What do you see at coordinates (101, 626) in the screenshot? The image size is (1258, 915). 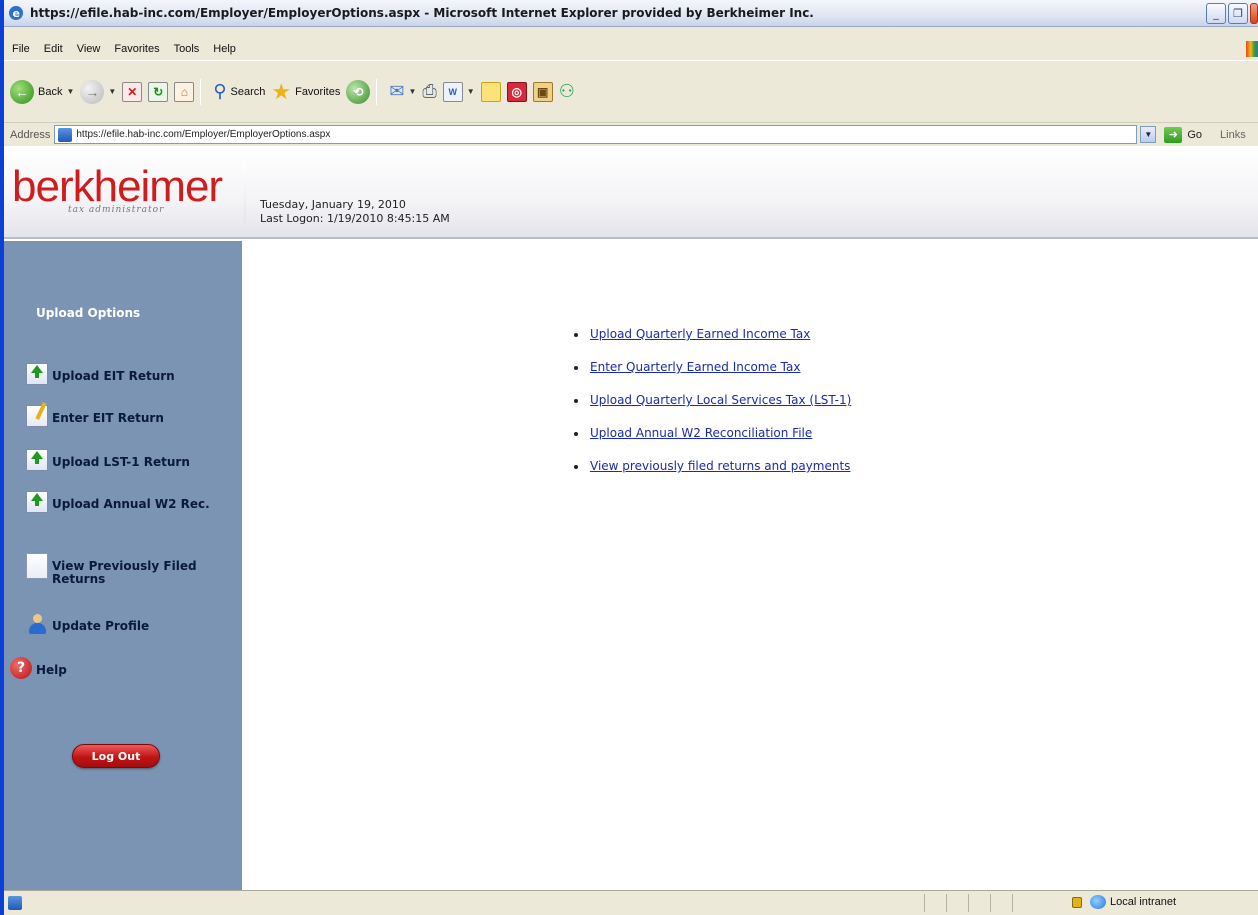 I see `sidebar-item-label: Update Profile` at bounding box center [101, 626].